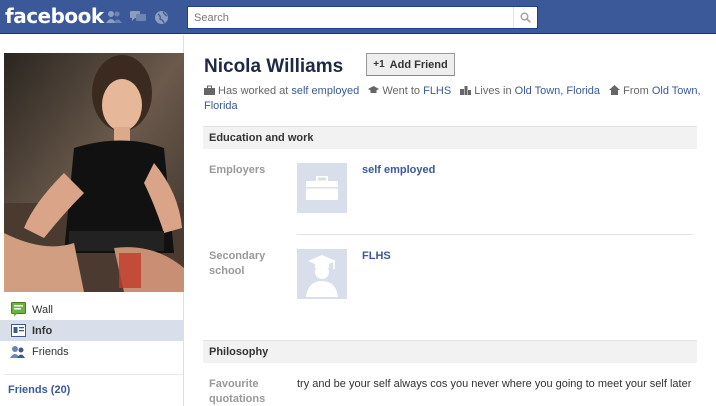  What do you see at coordinates (466, 90) in the screenshot?
I see `city-icon` at bounding box center [466, 90].